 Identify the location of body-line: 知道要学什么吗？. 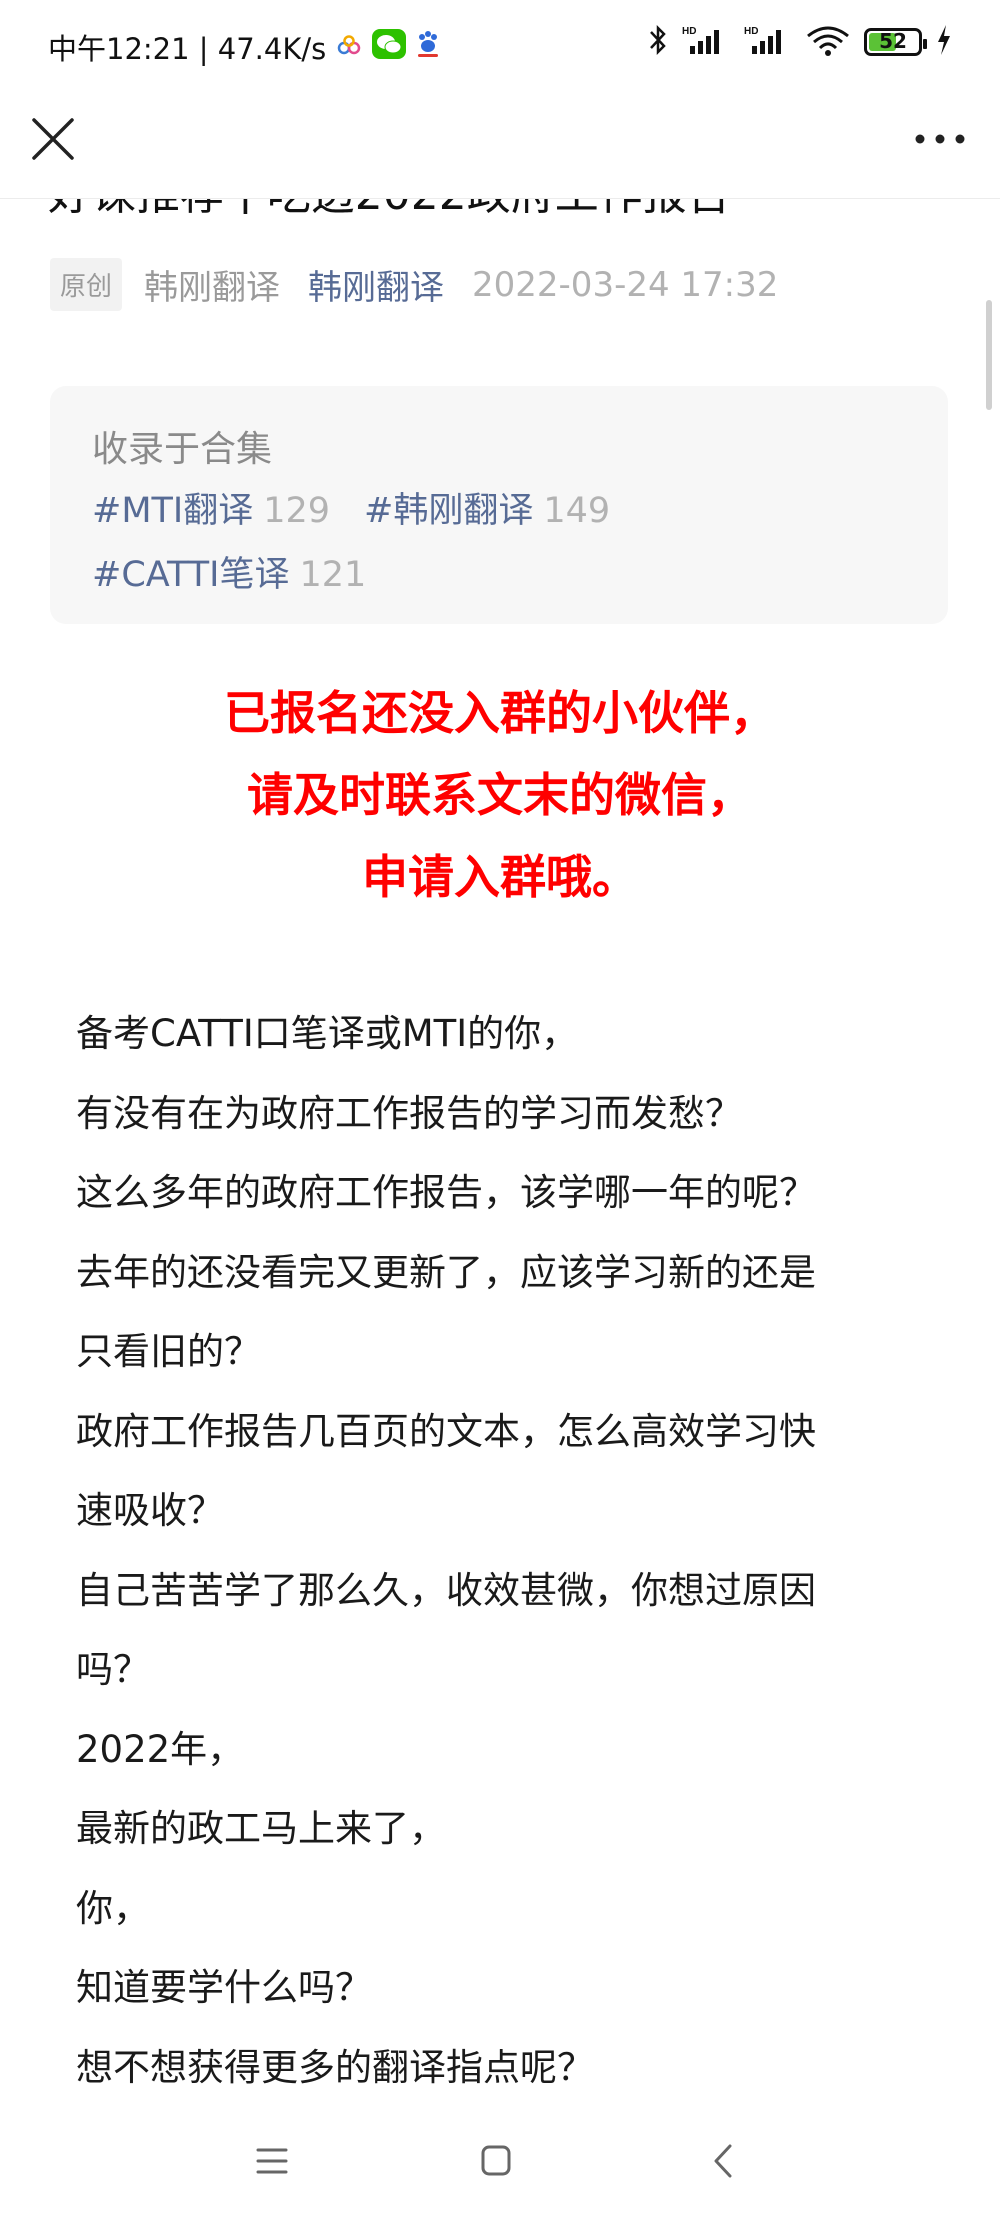
(224, 1987).